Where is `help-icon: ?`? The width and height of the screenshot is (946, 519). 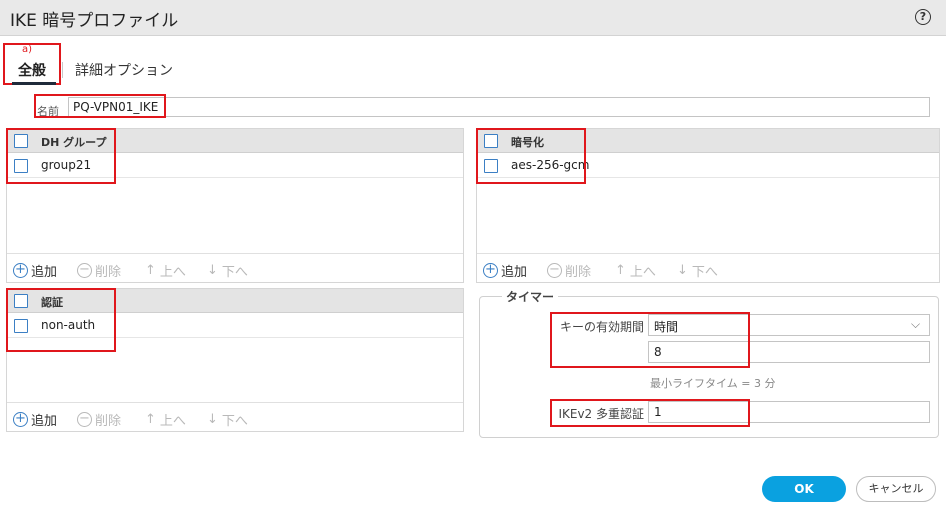 help-icon: ? is located at coordinates (923, 17).